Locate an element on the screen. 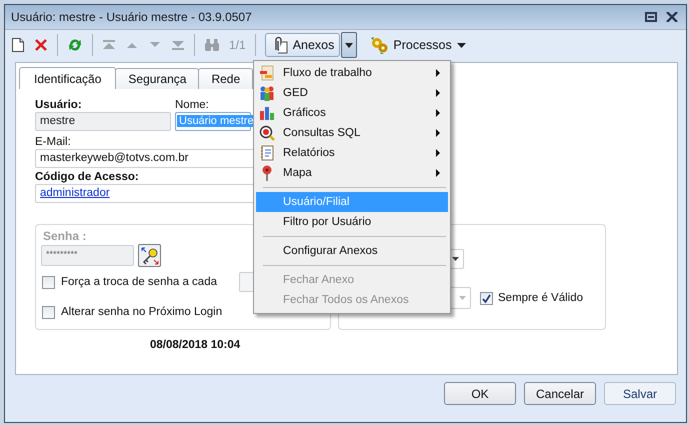 This screenshot has width=689, height=425. binoculars-icon is located at coordinates (212, 45).